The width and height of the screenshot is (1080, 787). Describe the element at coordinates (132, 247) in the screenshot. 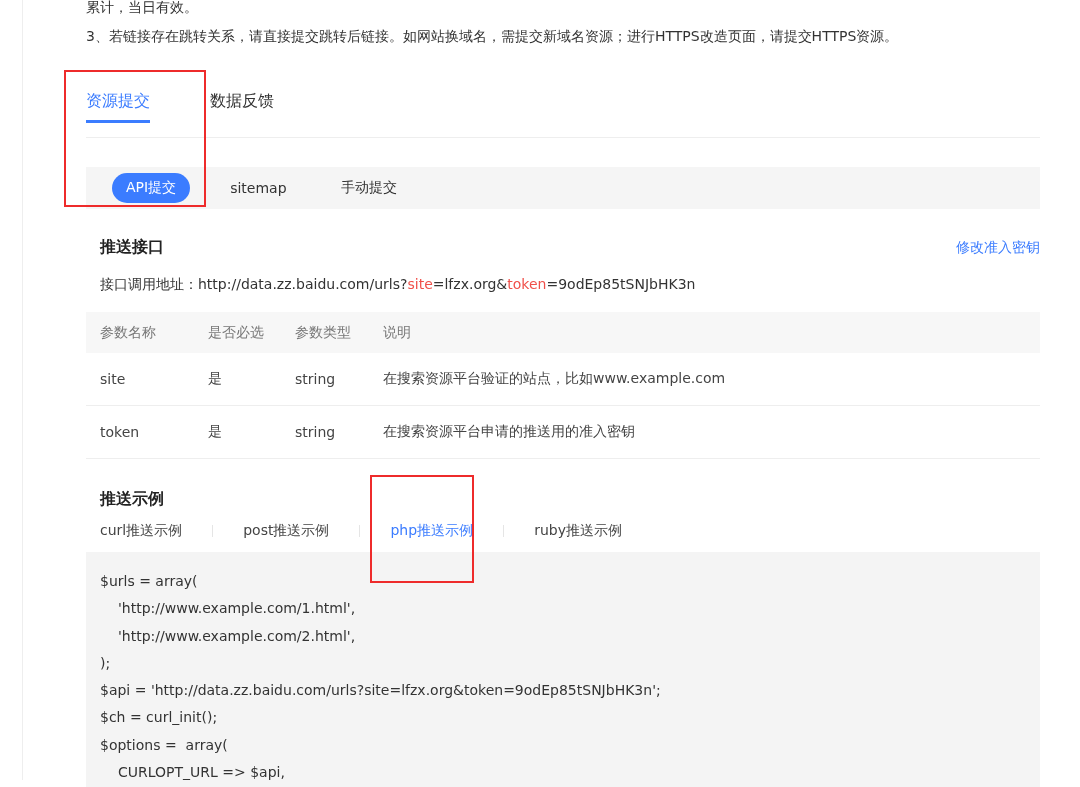

I see `section-title: 推送接口` at that location.